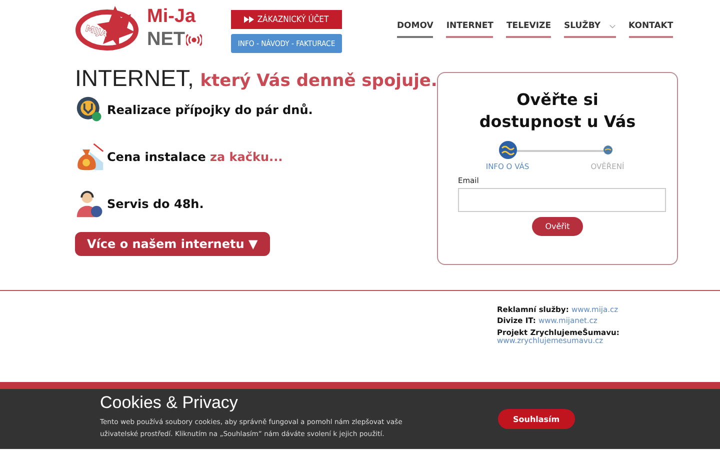 This screenshot has height=450, width=720. Describe the element at coordinates (651, 29) in the screenshot. I see `nav-link: KONTAKT` at that location.